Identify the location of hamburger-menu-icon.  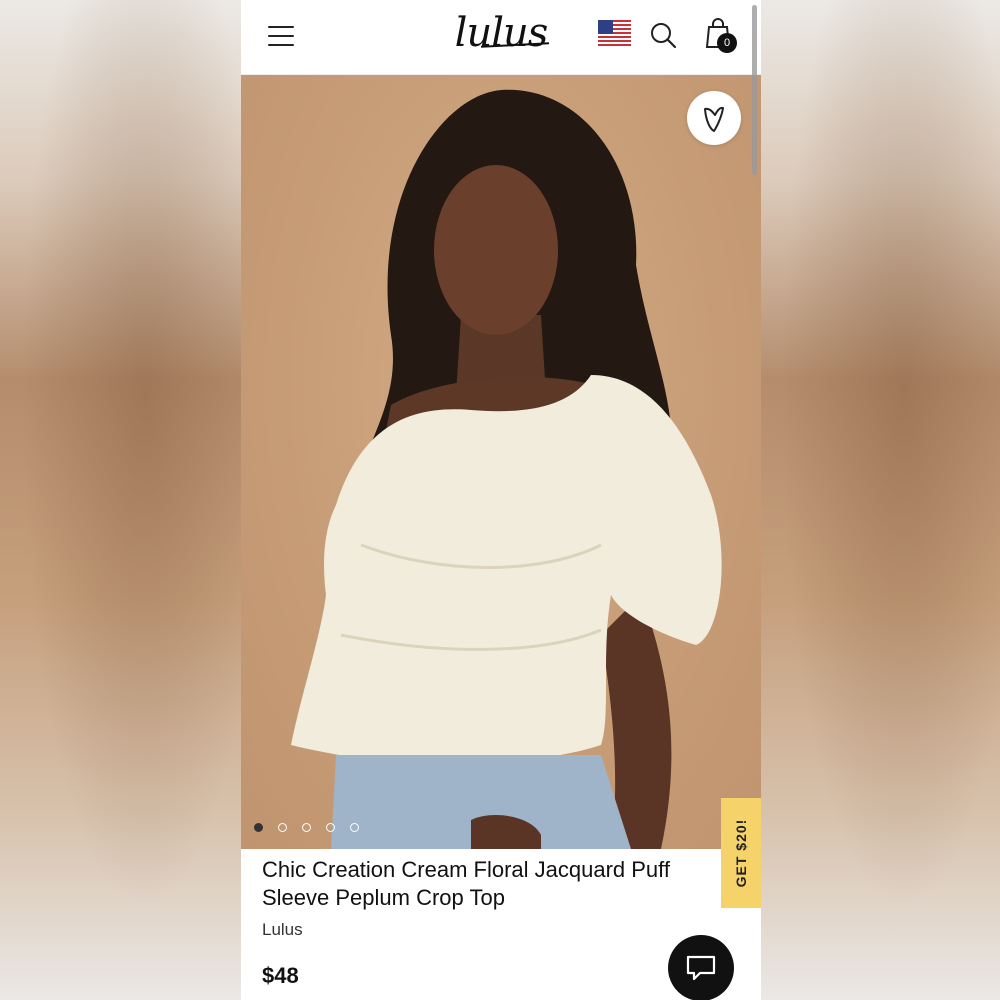
(281, 36).